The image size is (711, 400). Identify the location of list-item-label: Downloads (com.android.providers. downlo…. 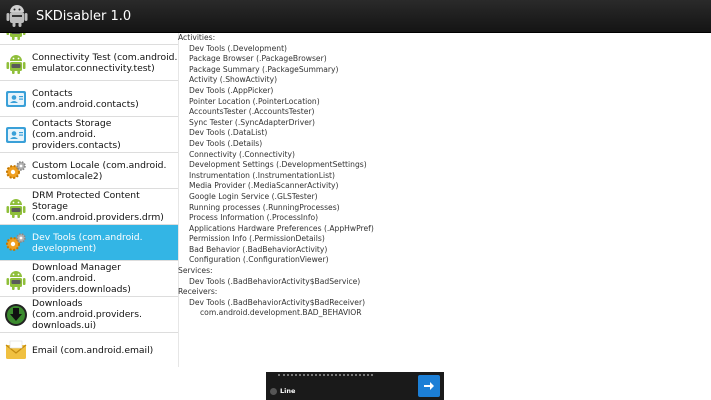
(87, 314).